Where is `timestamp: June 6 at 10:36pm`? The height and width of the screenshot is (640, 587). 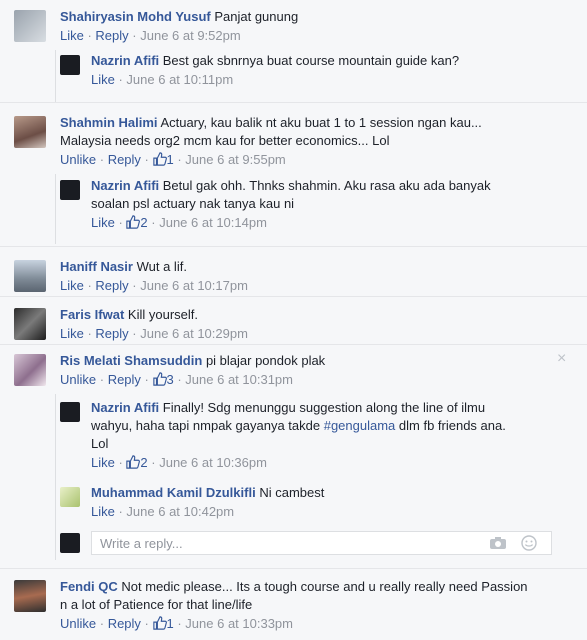
timestamp: June 6 at 10:36pm is located at coordinates (213, 462).